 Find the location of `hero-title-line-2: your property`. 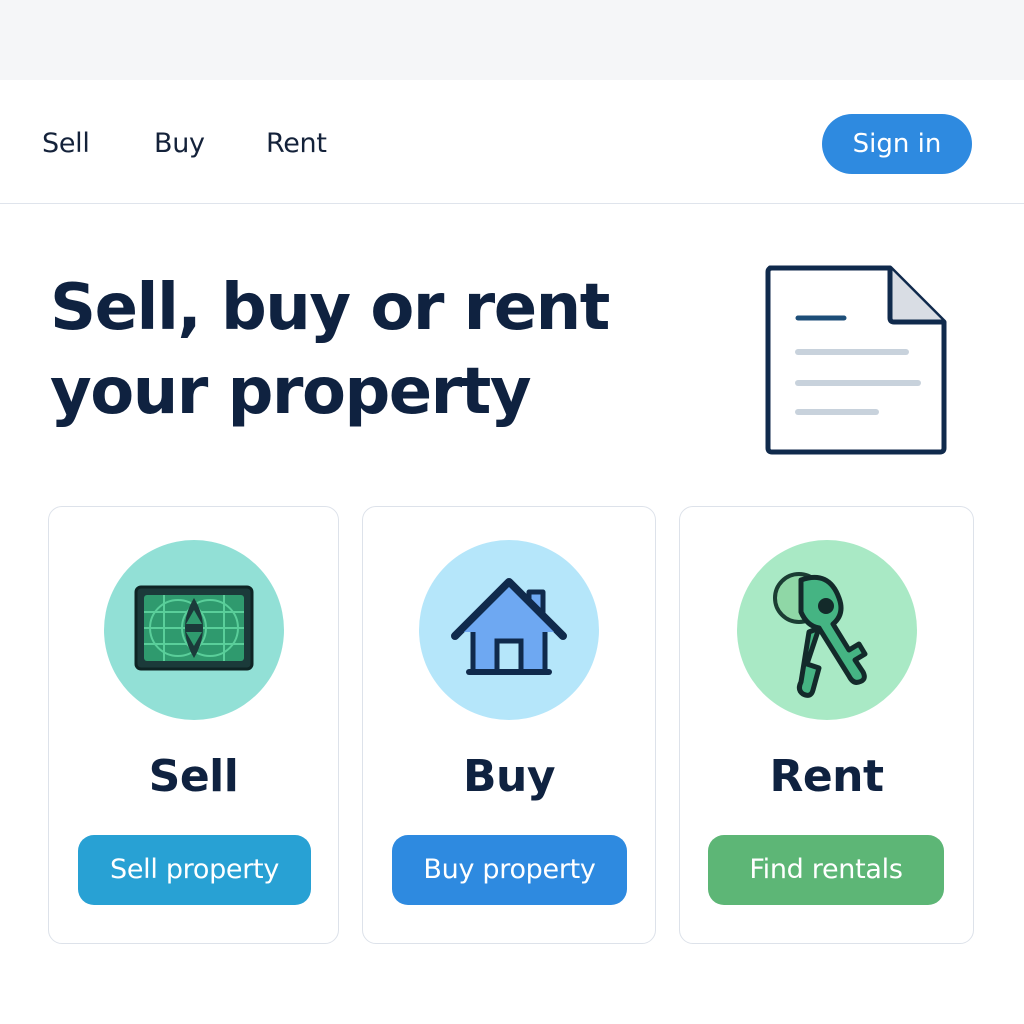

hero-title-line-2: your property is located at coordinates (291, 392).